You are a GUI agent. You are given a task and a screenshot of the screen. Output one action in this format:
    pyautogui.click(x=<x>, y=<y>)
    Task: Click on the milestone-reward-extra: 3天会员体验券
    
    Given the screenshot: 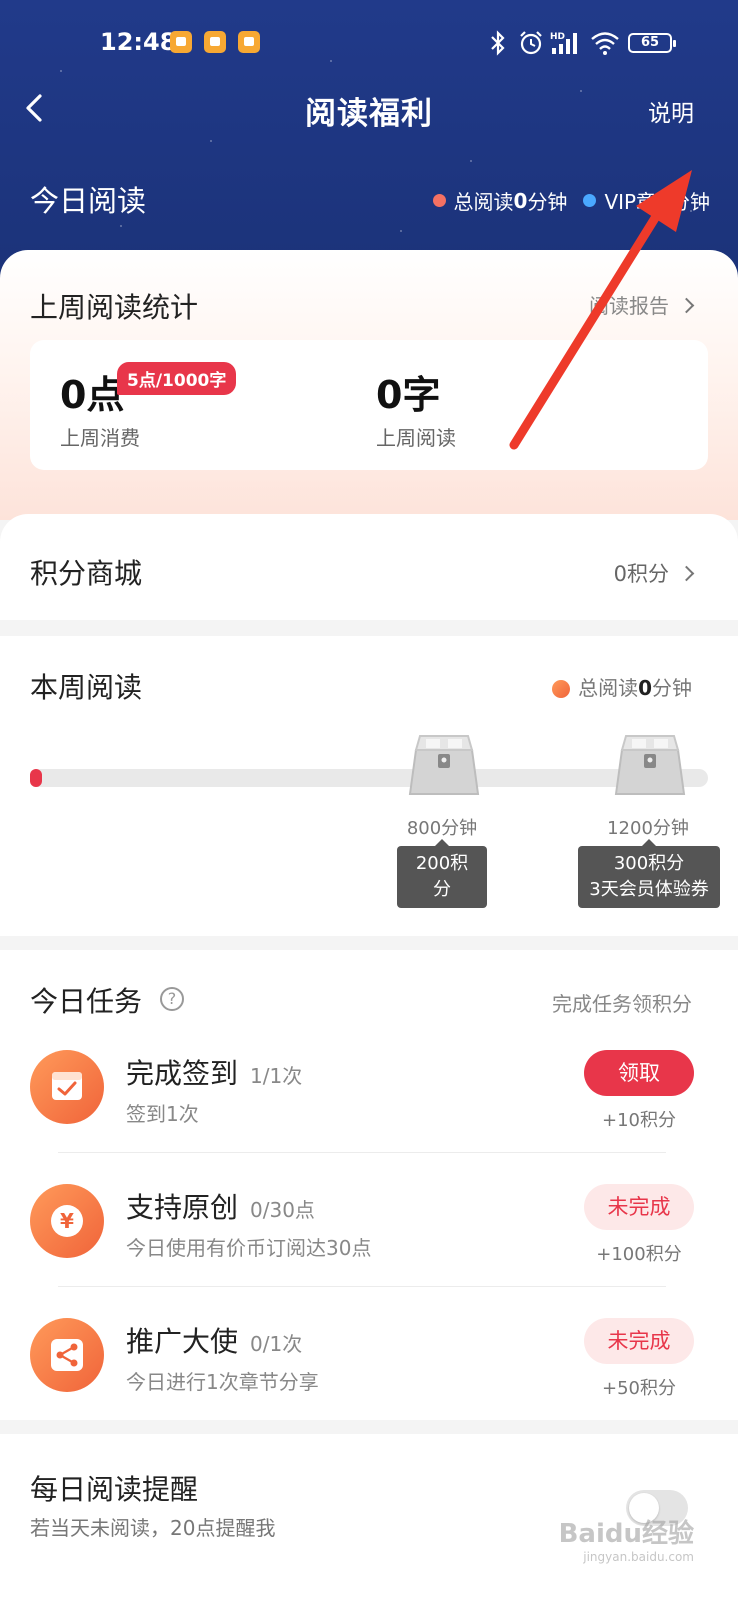 What is the action you would take?
    pyautogui.click(x=649, y=889)
    